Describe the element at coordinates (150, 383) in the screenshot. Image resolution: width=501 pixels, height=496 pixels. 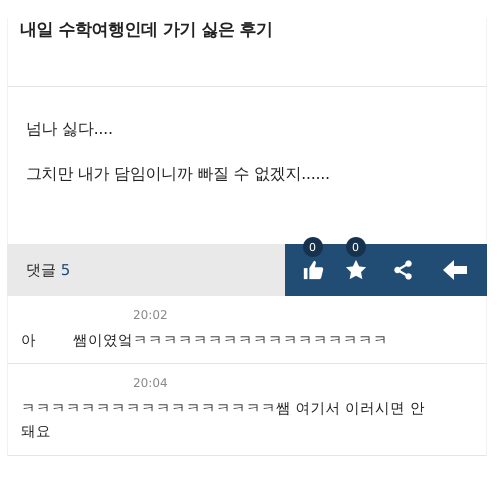
I see `comment-time: 20:04` at that location.